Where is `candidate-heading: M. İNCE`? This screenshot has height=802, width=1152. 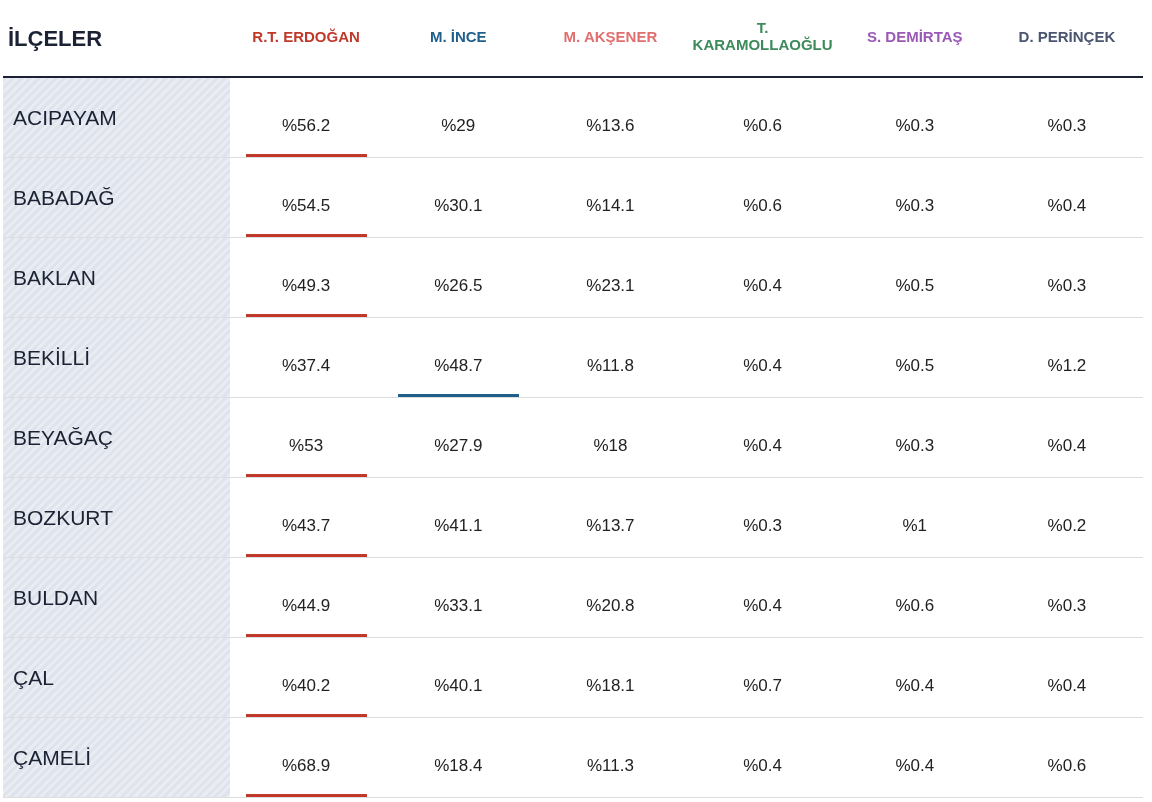 candidate-heading: M. İNCE is located at coordinates (458, 36).